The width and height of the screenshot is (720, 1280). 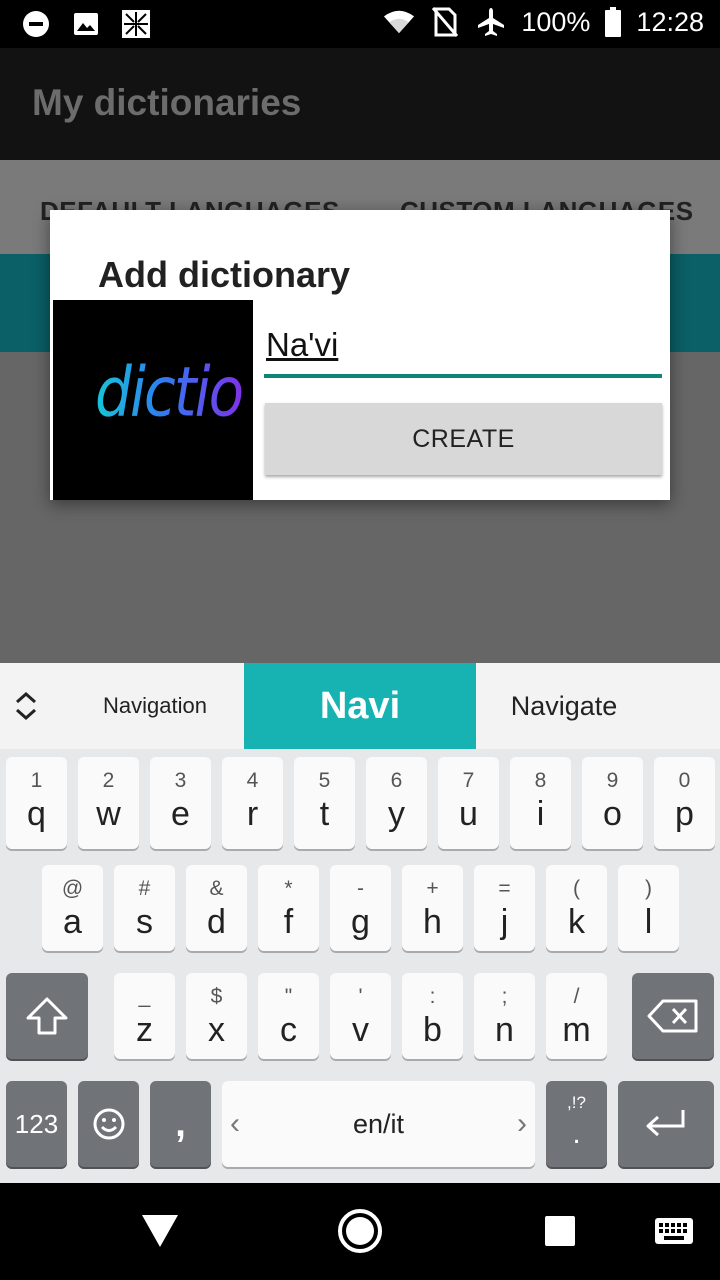 I want to click on suggestion-item-selected: Navi, so click(x=360, y=706).